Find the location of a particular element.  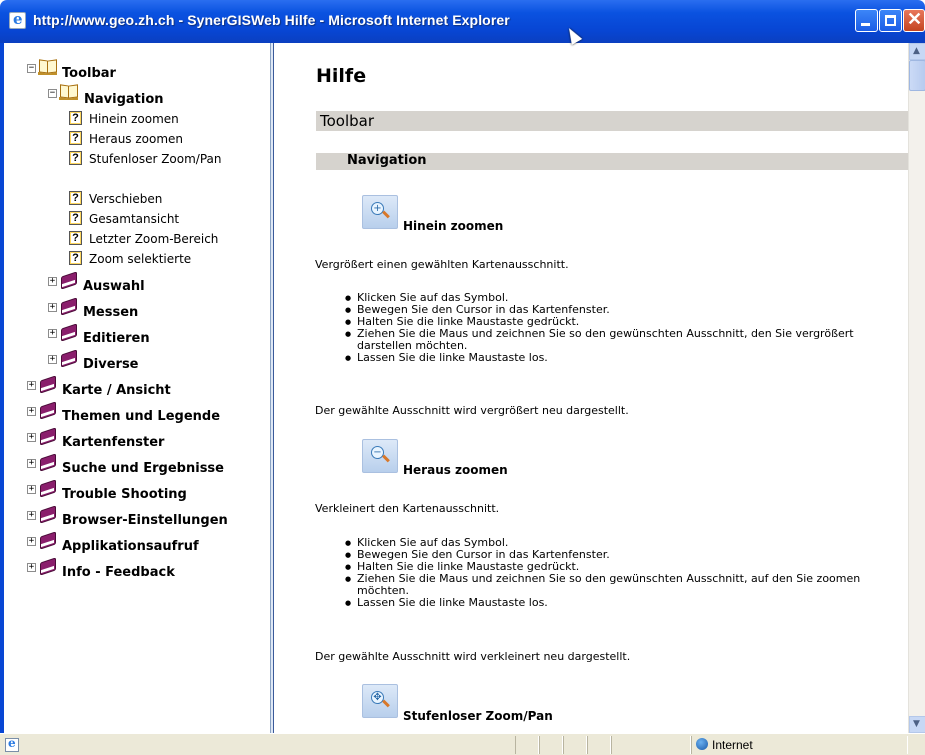

zoom-out-intro: Verkleinert den Kartenausschnitt. is located at coordinates (407, 508).